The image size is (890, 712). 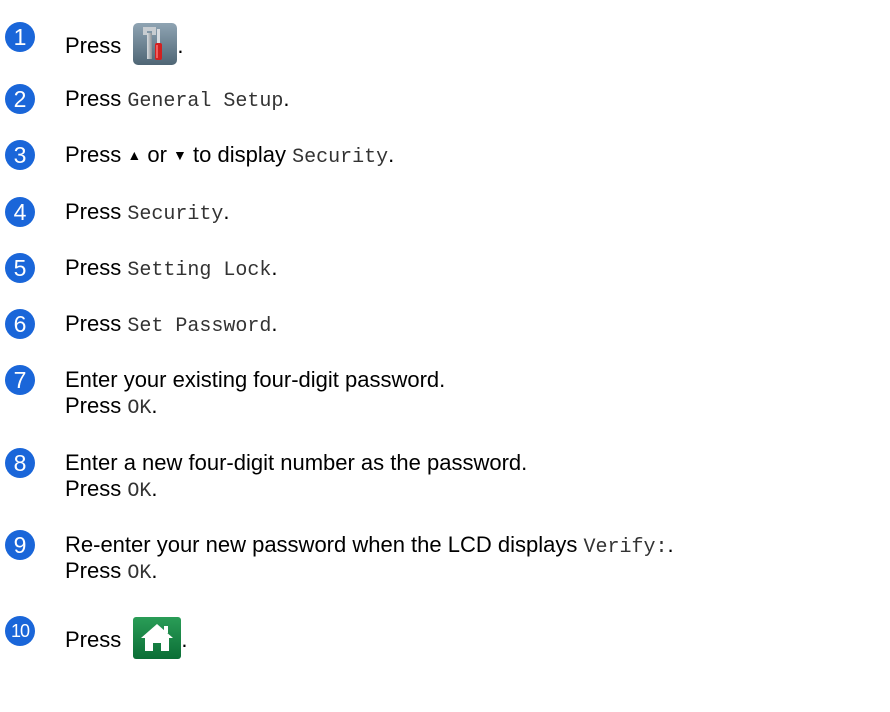 I want to click on step-text: Enter your existing four-digit password., so click(x=255, y=380).